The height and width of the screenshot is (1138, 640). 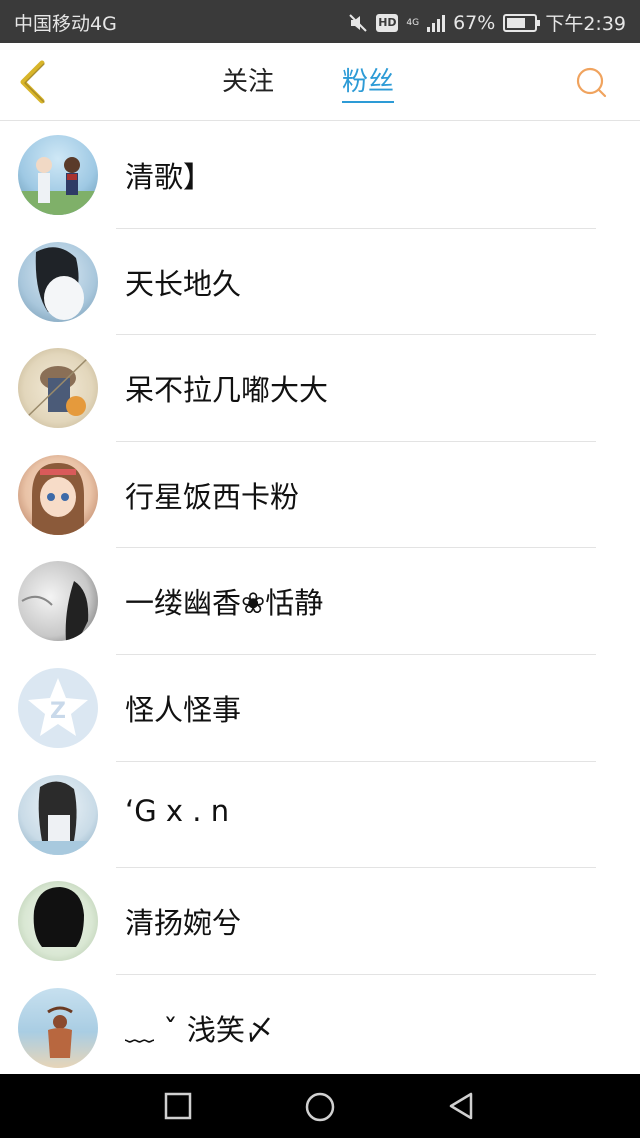 I want to click on hd-icon: HD, so click(x=387, y=22).